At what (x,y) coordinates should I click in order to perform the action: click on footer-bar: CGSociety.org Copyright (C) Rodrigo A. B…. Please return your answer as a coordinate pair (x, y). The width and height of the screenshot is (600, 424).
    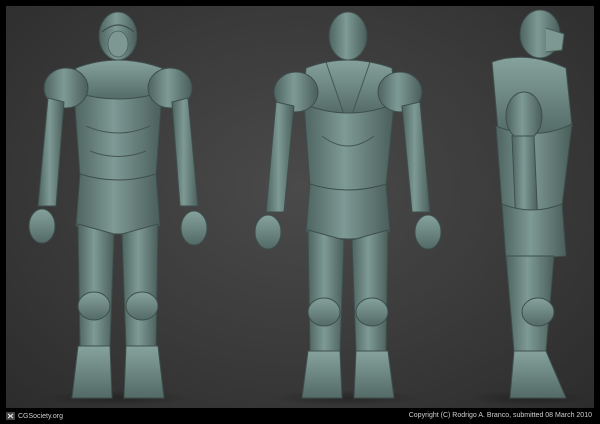
    Looking at the image, I should click on (300, 416).